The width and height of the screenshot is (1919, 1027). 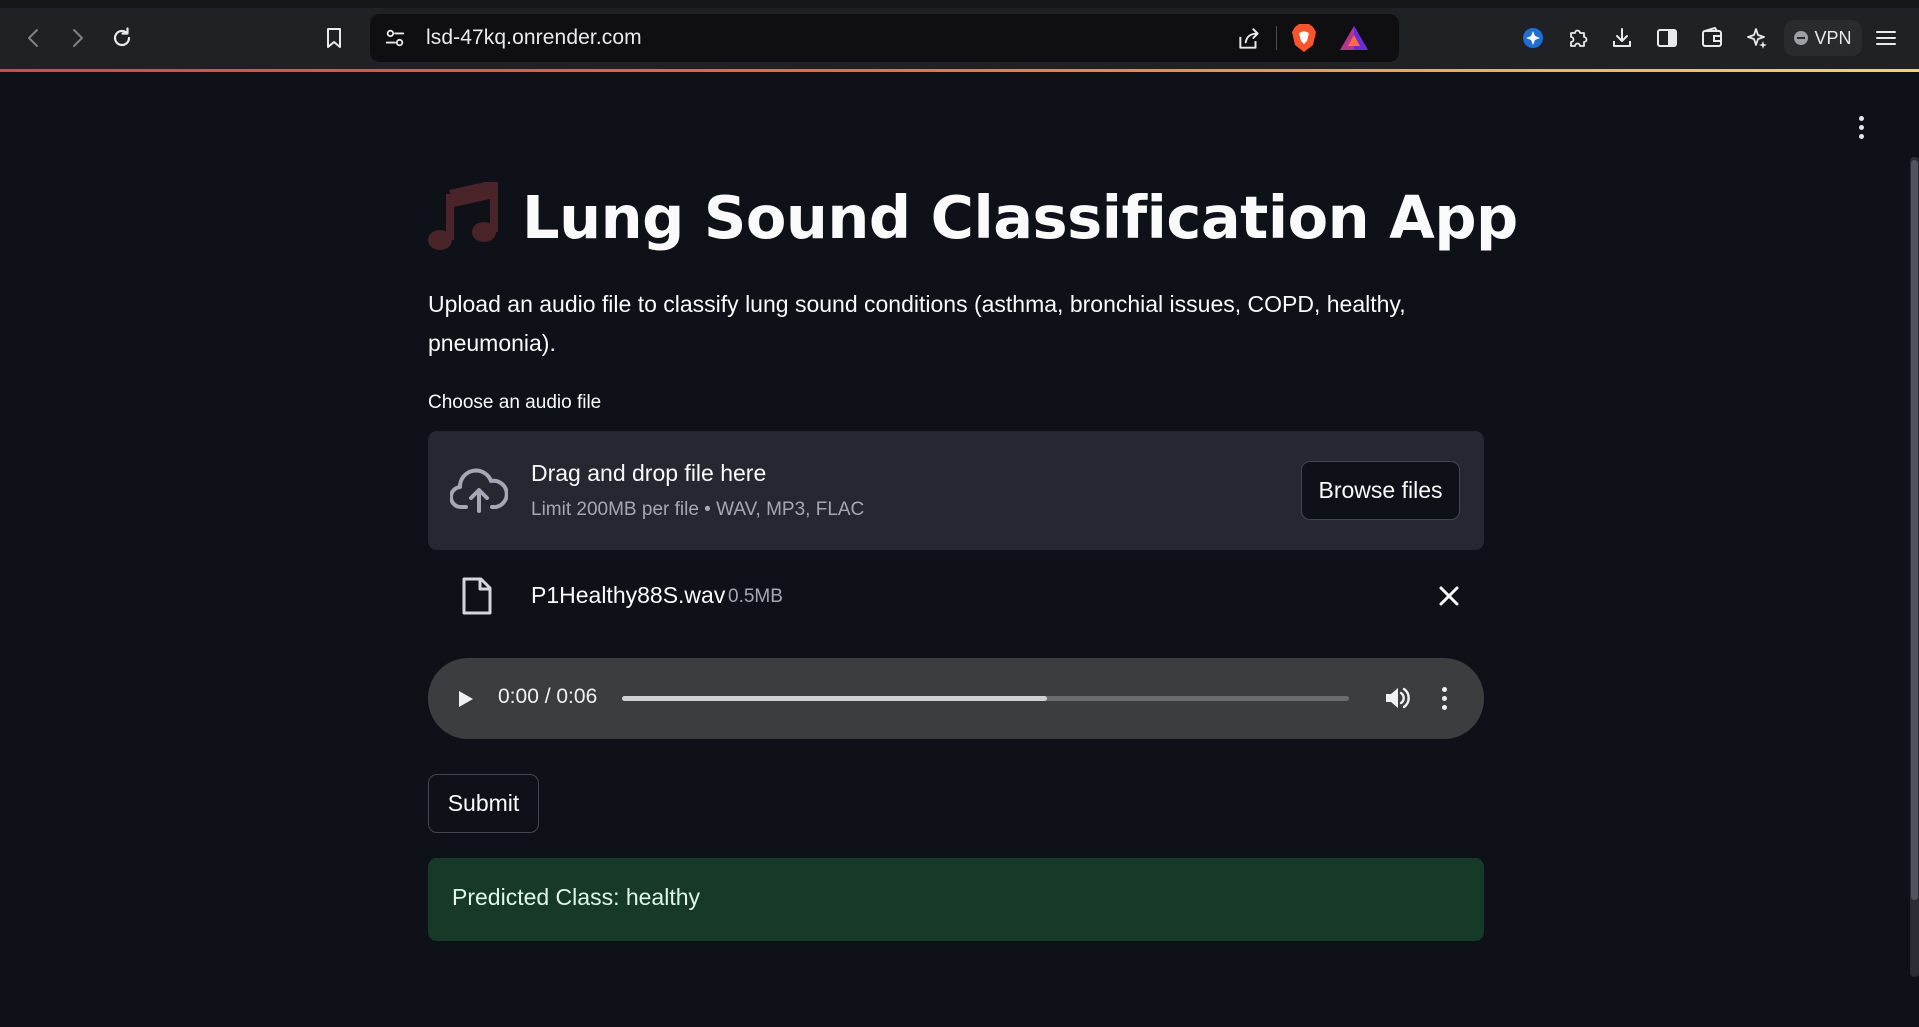 I want to click on app-menu-button, so click(x=1861, y=127).